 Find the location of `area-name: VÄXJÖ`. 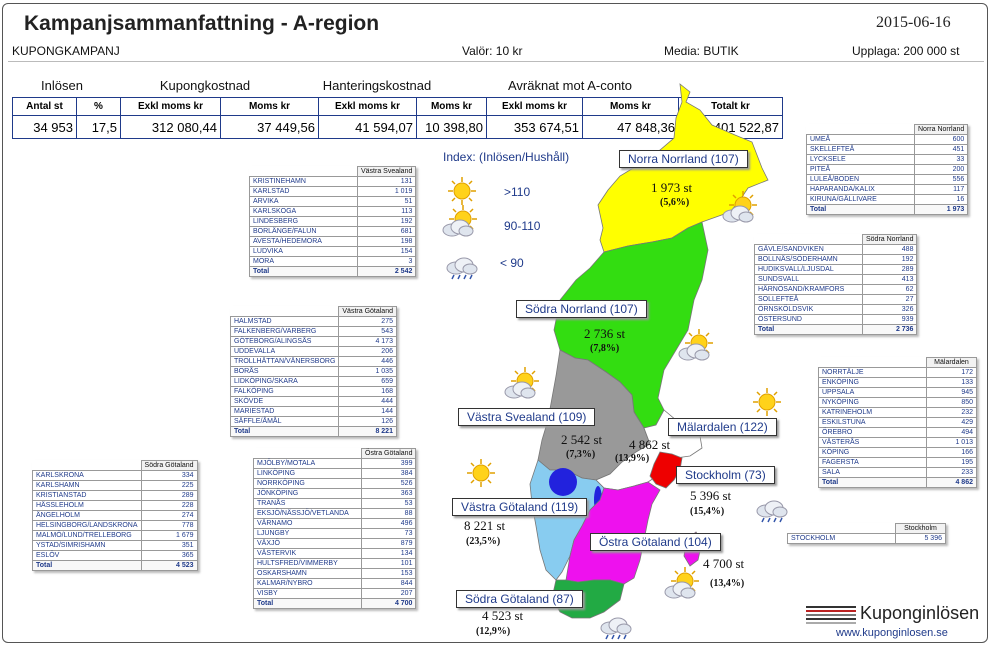

area-name: VÄXJÖ is located at coordinates (307, 543).